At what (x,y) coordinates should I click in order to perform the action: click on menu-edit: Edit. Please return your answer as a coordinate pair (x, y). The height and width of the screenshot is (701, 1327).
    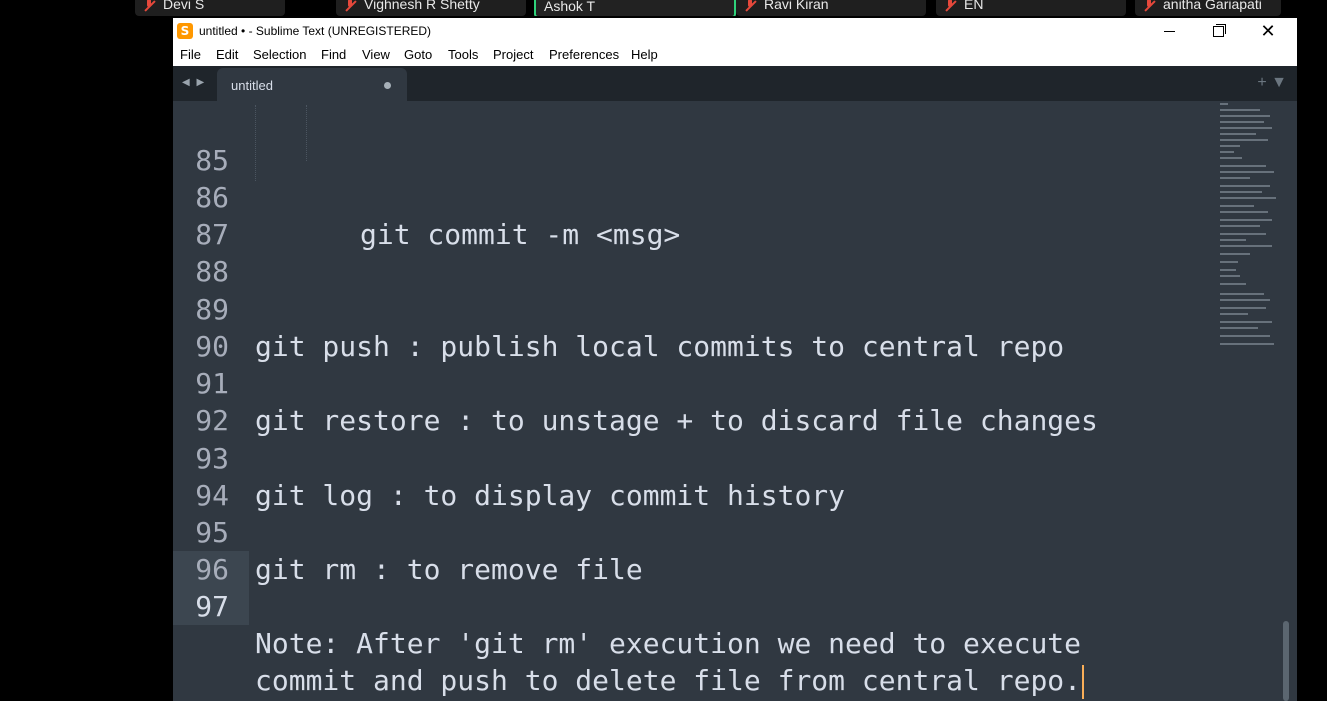
    Looking at the image, I should click on (227, 54).